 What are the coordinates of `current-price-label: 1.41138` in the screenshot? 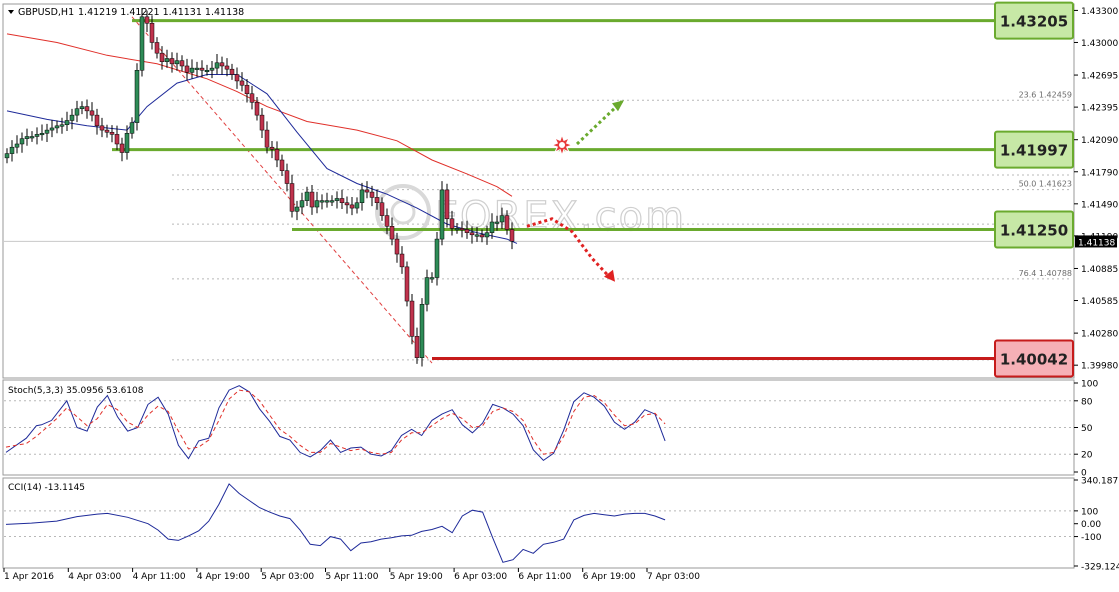 It's located at (1096, 243).